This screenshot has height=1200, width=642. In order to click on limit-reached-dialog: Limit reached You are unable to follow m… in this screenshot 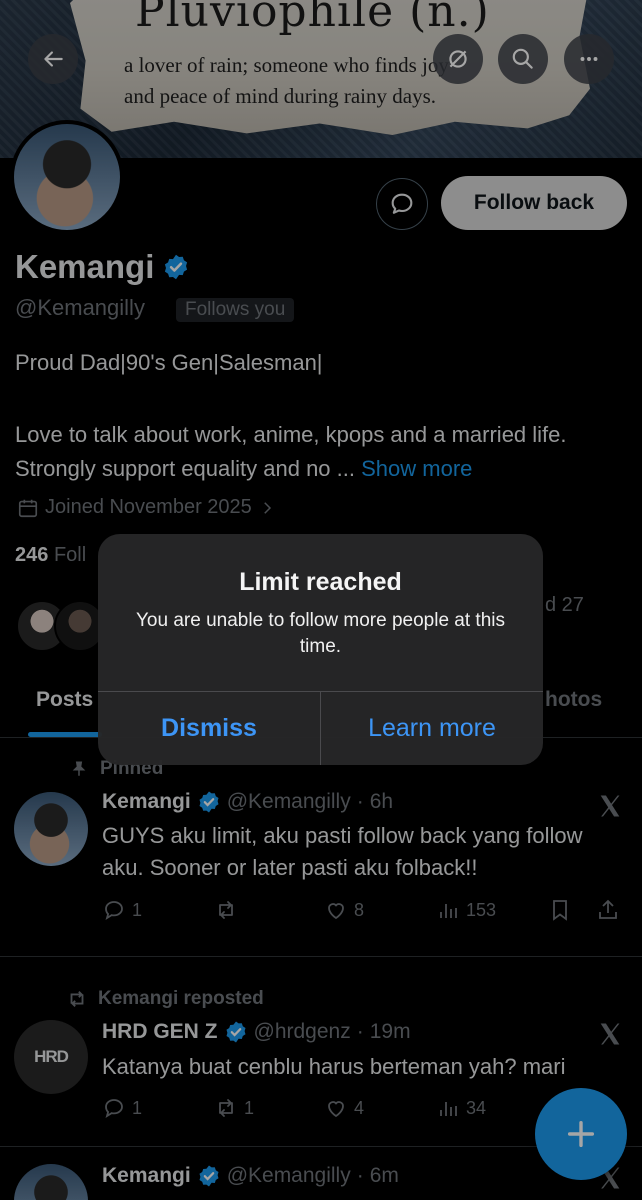, I will do `click(320, 649)`.